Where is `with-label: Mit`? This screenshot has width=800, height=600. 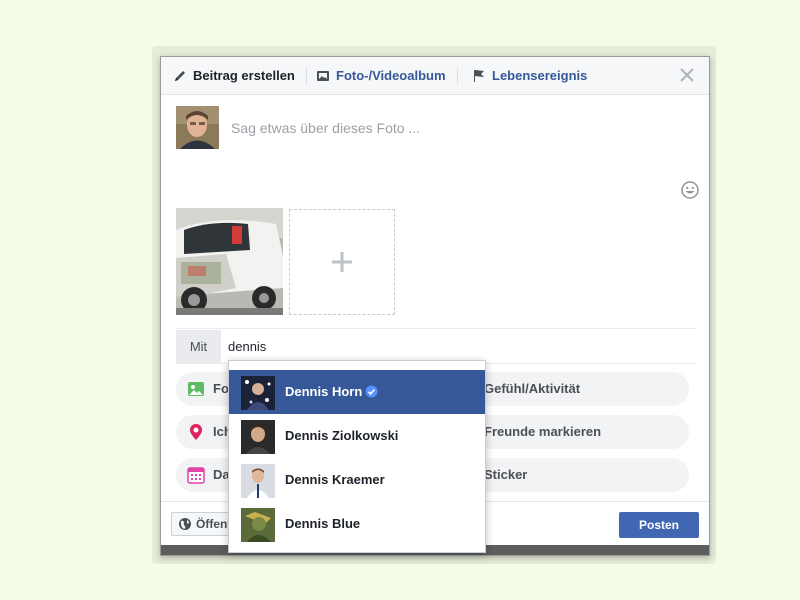 with-label: Mit is located at coordinates (198, 346).